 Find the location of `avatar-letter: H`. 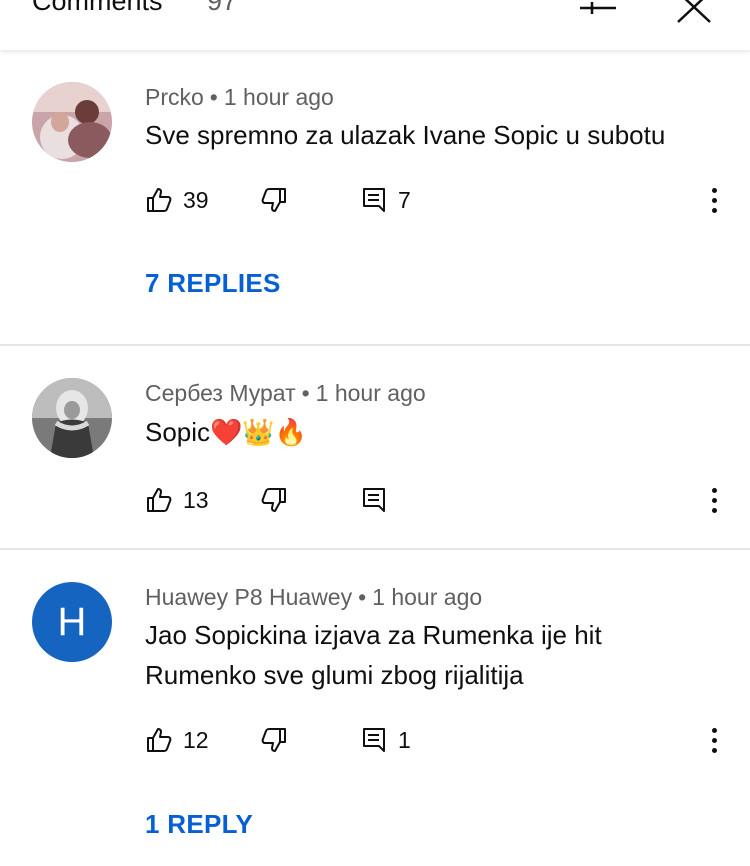

avatar-letter: H is located at coordinates (72, 621).